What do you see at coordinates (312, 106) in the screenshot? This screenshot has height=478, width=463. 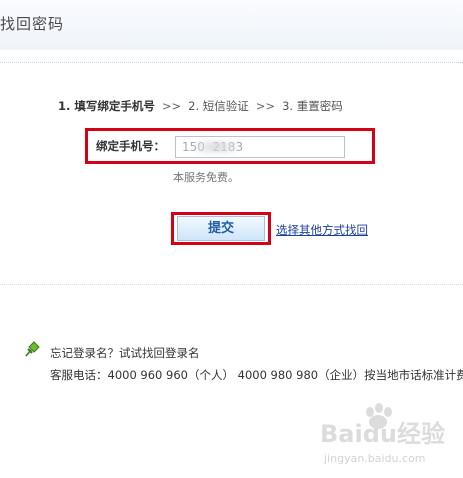 I see `step-3: 3. 重置密码` at bounding box center [312, 106].